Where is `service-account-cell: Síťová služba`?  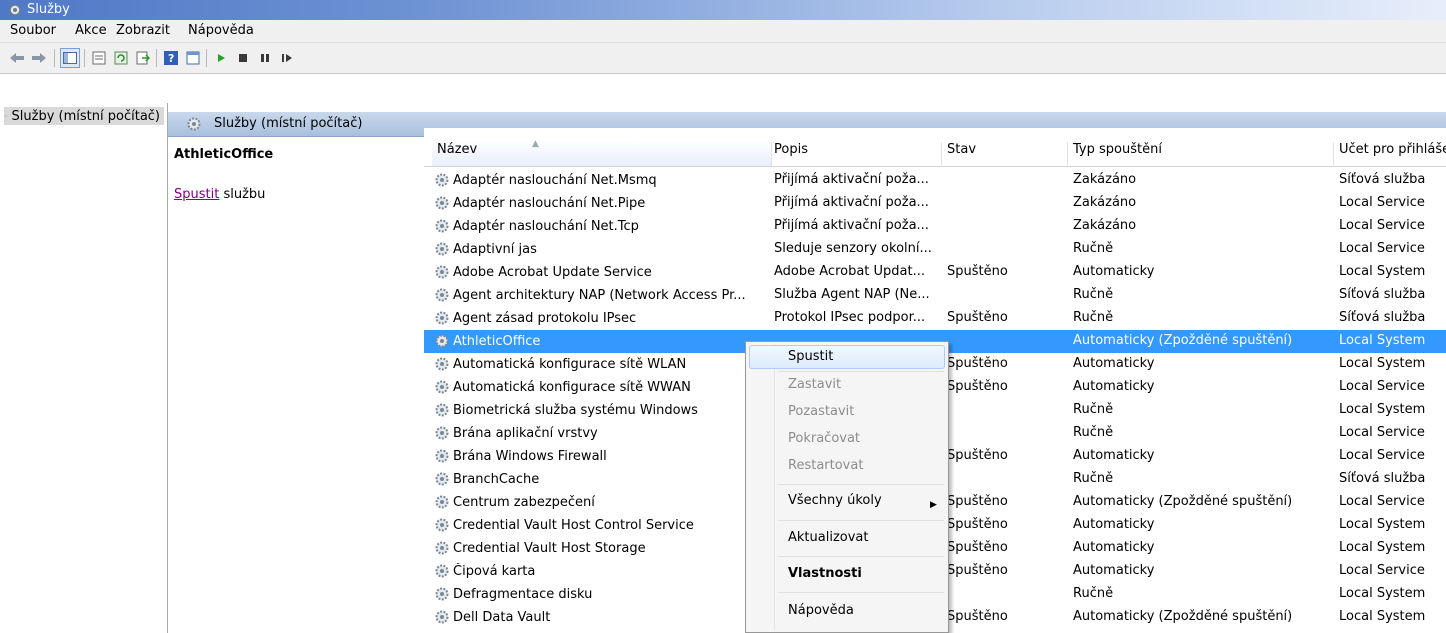
service-account-cell: Síťová služba is located at coordinates (1382, 478).